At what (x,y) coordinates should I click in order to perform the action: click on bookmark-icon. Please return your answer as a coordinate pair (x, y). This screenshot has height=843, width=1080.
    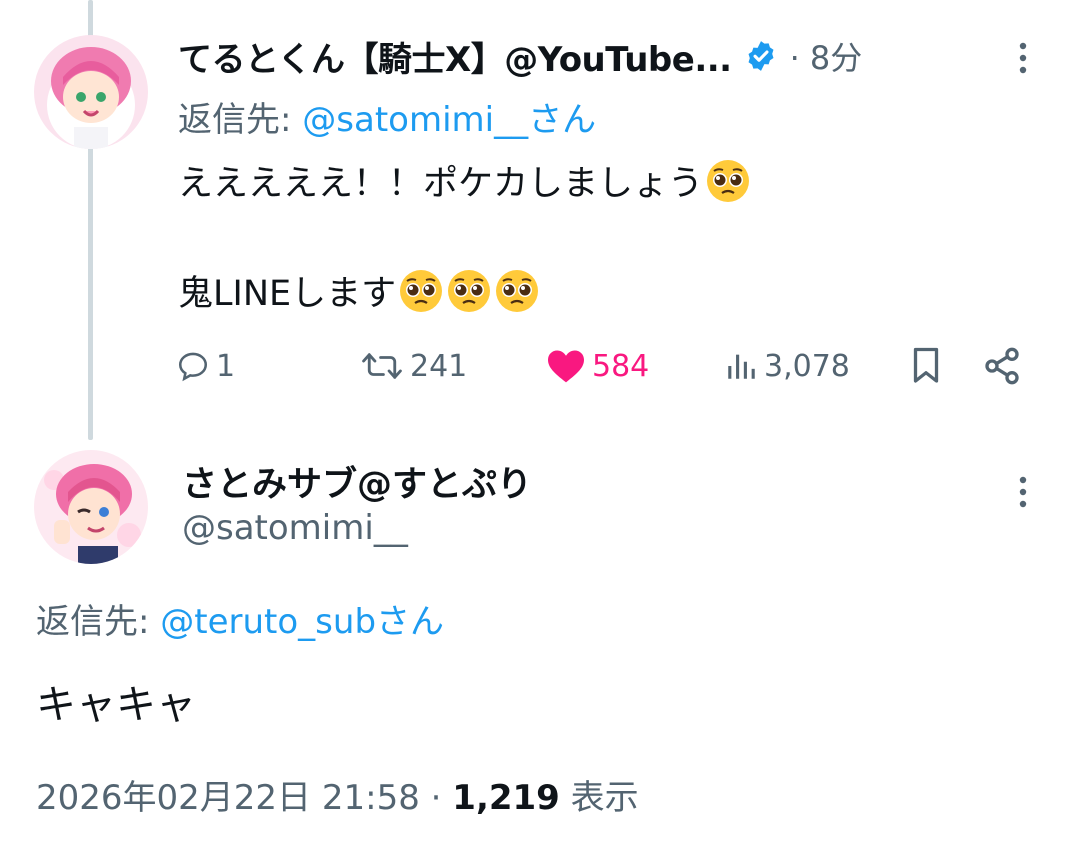
    Looking at the image, I should click on (926, 365).